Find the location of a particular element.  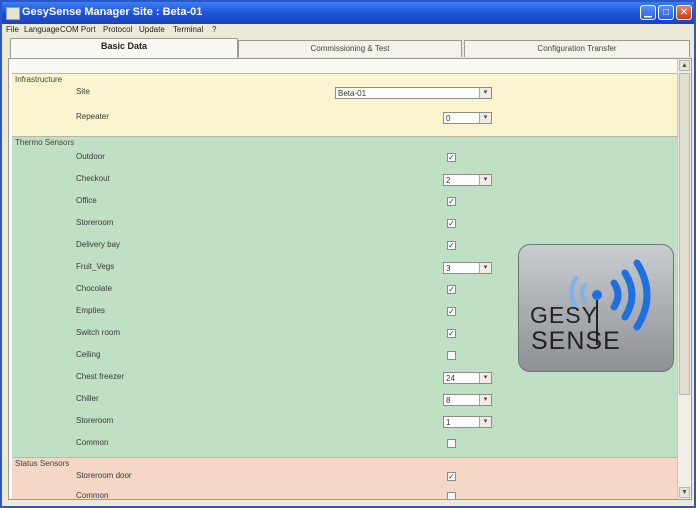

sensor-label: Office is located at coordinates (86, 200).